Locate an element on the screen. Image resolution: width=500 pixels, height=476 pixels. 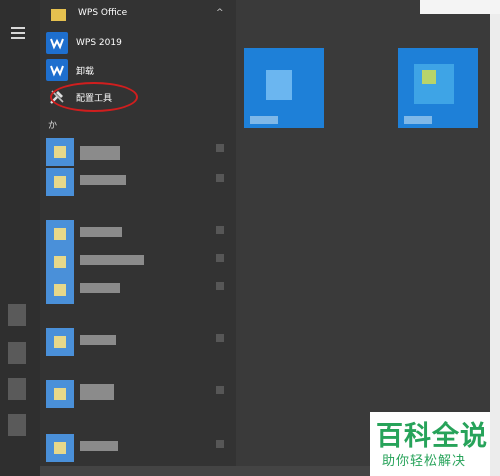
app-label: WPS 2019 is located at coordinates (99, 43).